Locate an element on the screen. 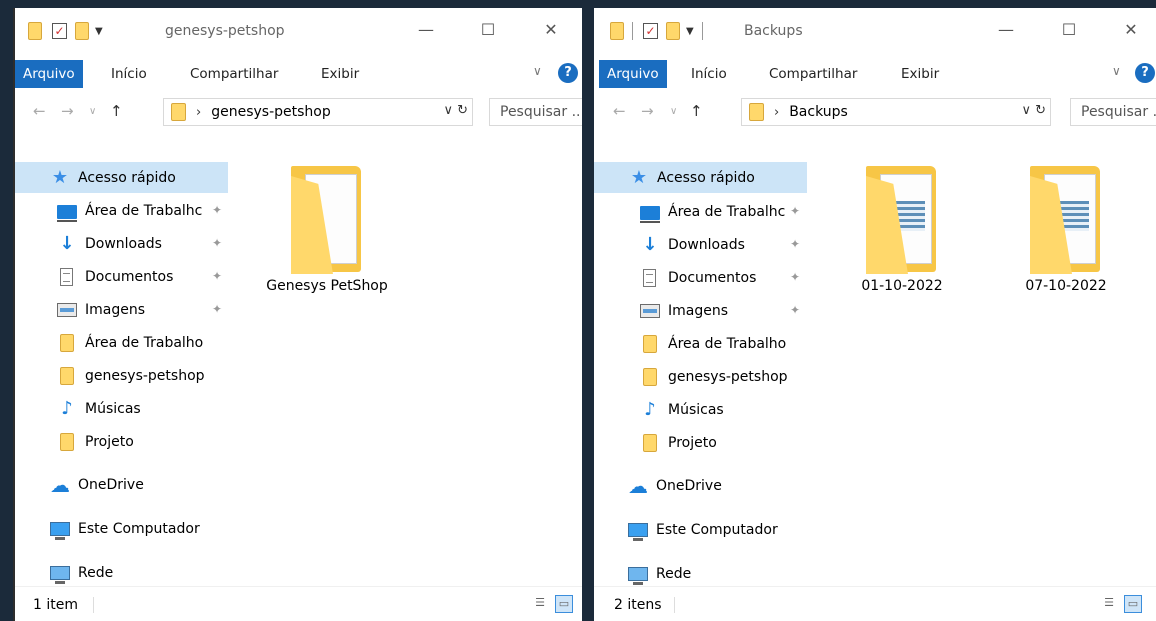  folder-item: 07-10-2022 is located at coordinates (1066, 228).